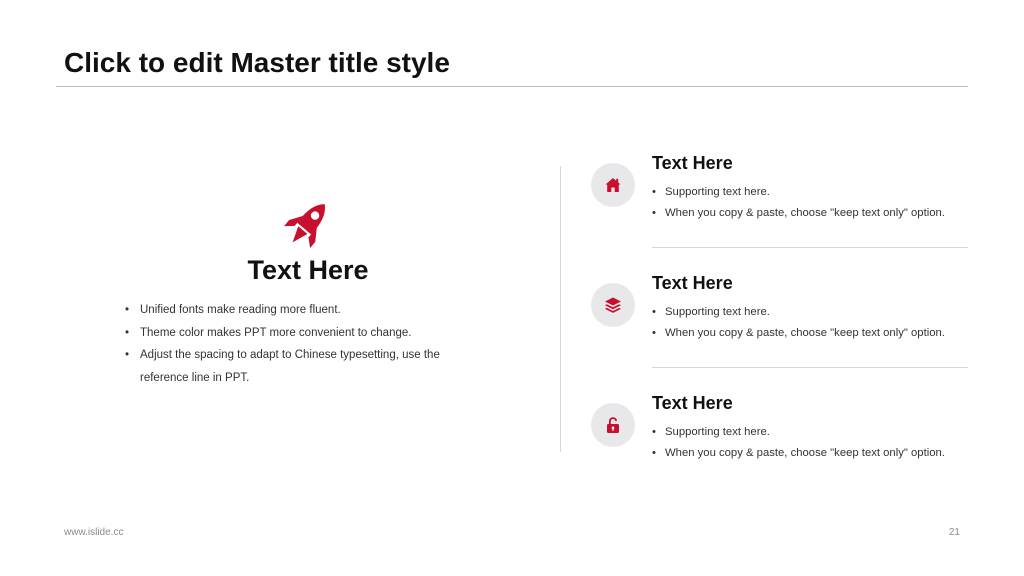 The image size is (1024, 576). Describe the element at coordinates (560, 309) in the screenshot. I see `vertical-divider` at that location.